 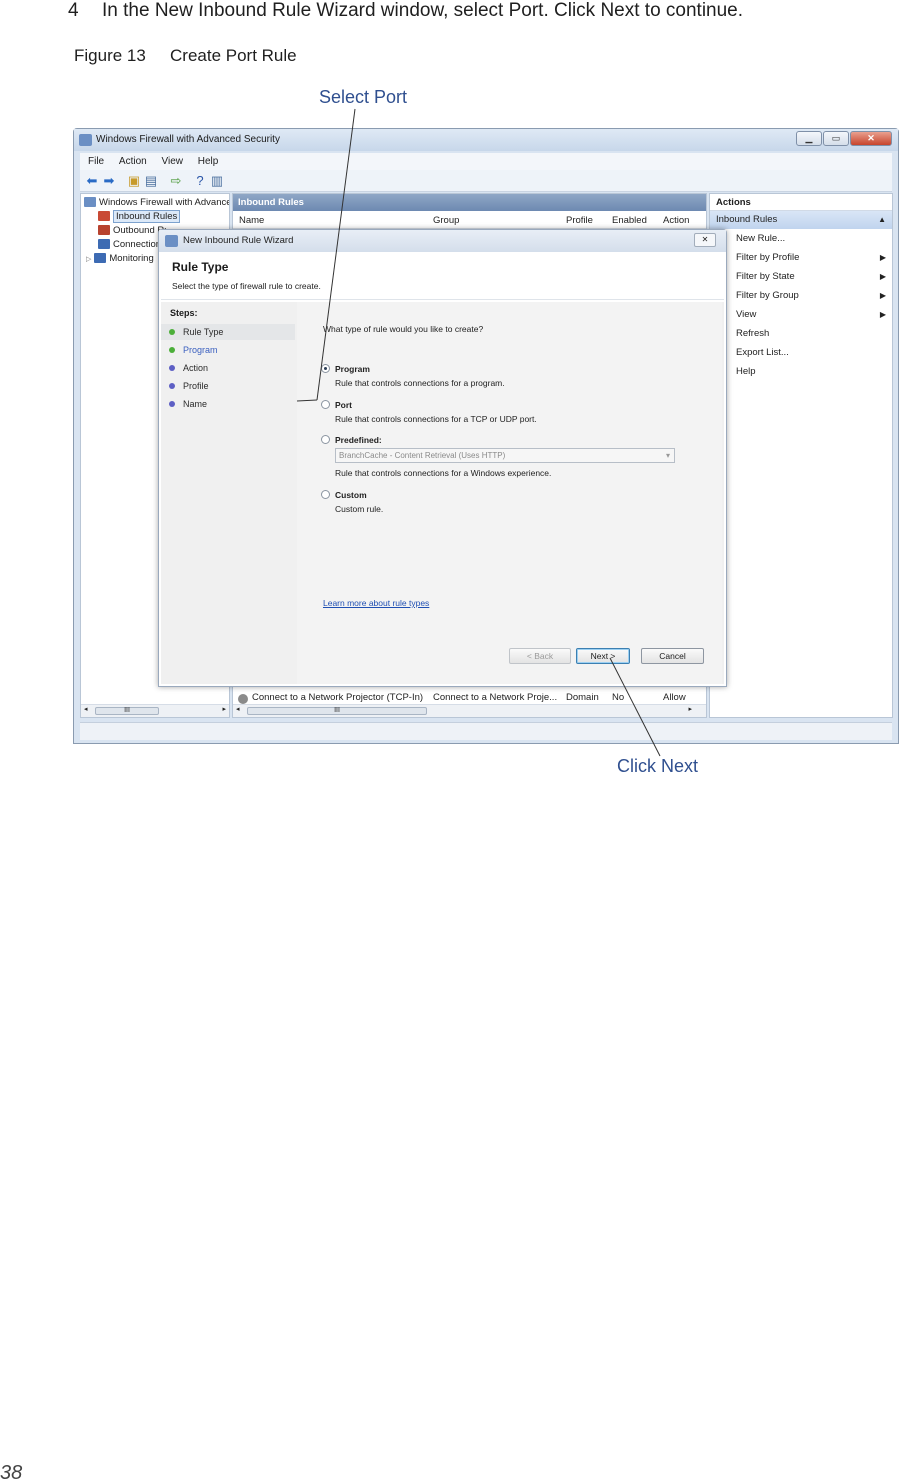 I want to click on rule-disabled-icon, so click(x=243, y=699).